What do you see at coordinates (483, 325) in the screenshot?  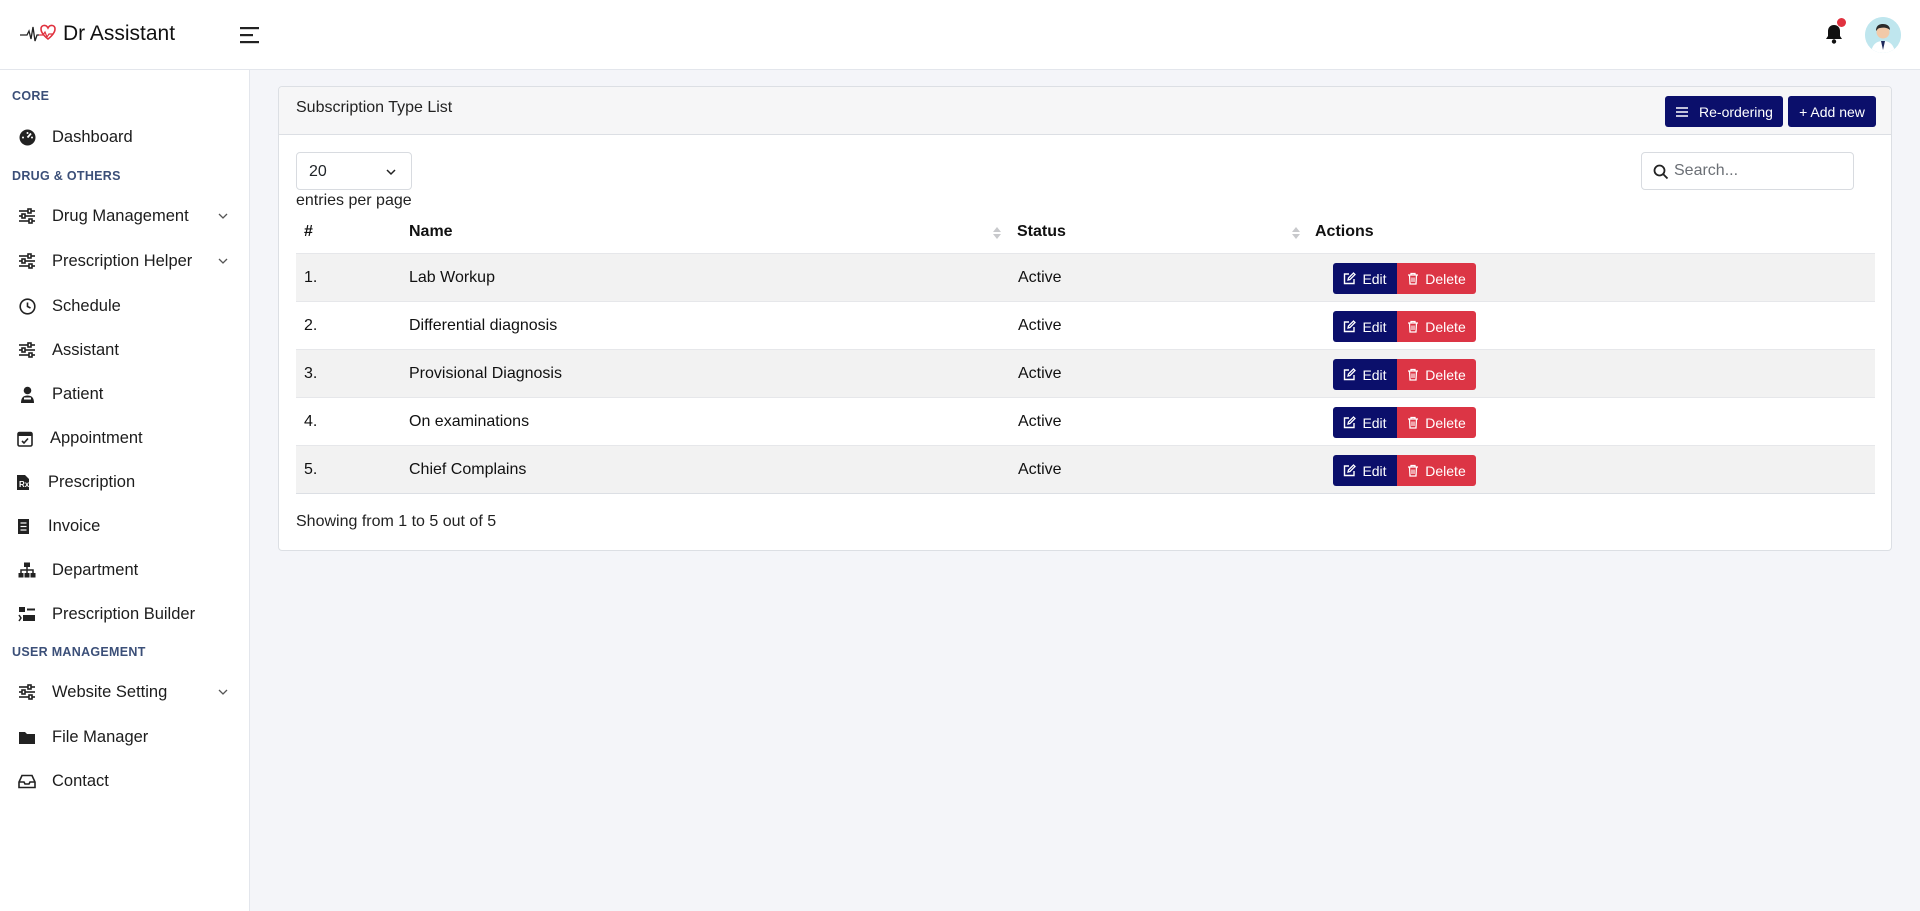 I see `row-name: Differential diagnosis` at bounding box center [483, 325].